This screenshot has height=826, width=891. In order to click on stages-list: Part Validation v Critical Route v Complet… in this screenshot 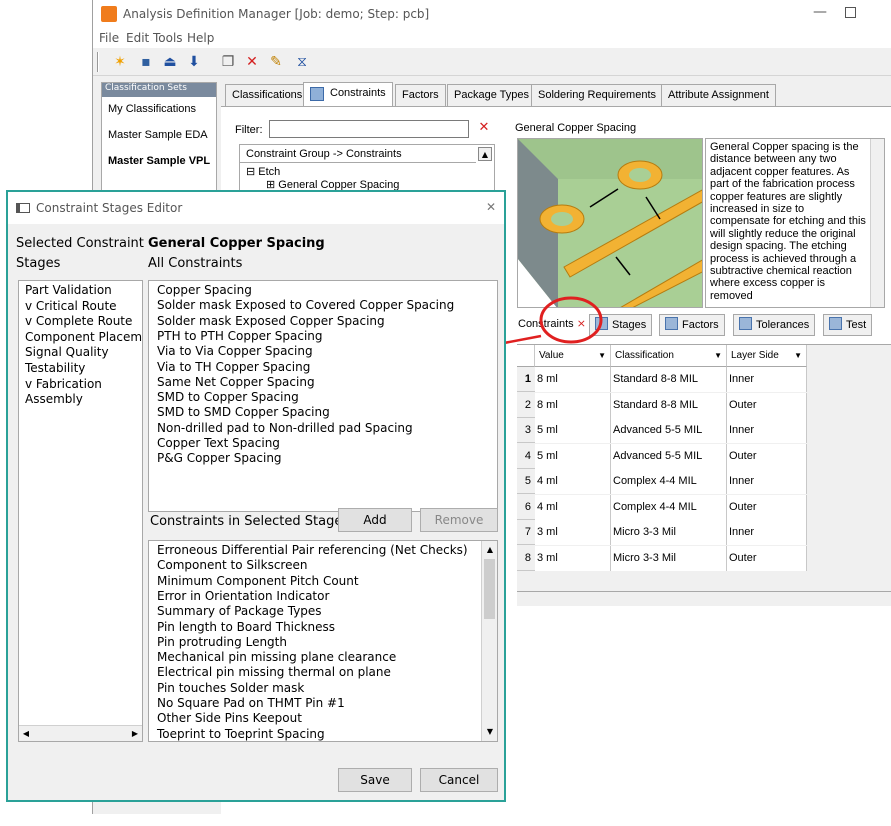, I will do `click(80, 511)`.